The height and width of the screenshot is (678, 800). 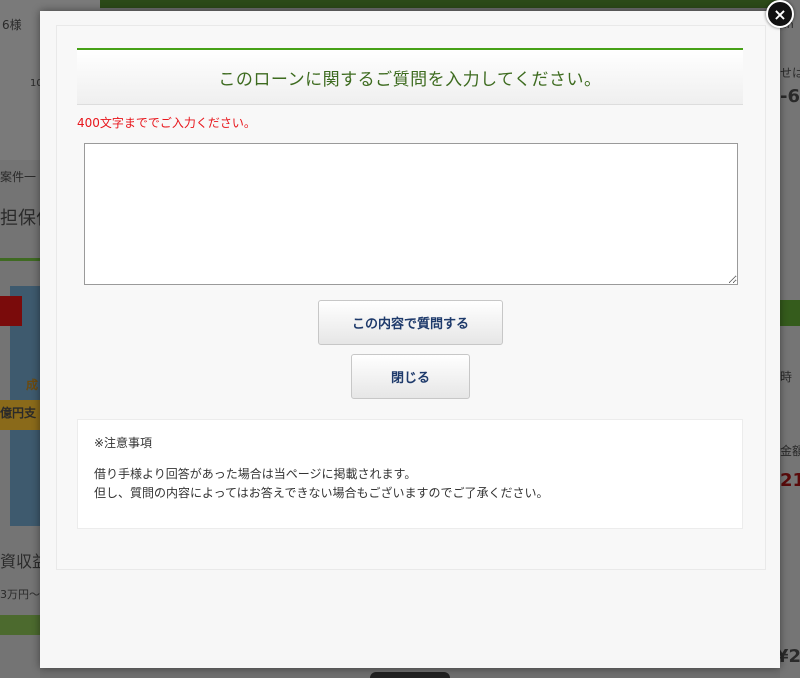 I want to click on bg-text: 21, so click(x=790, y=480).